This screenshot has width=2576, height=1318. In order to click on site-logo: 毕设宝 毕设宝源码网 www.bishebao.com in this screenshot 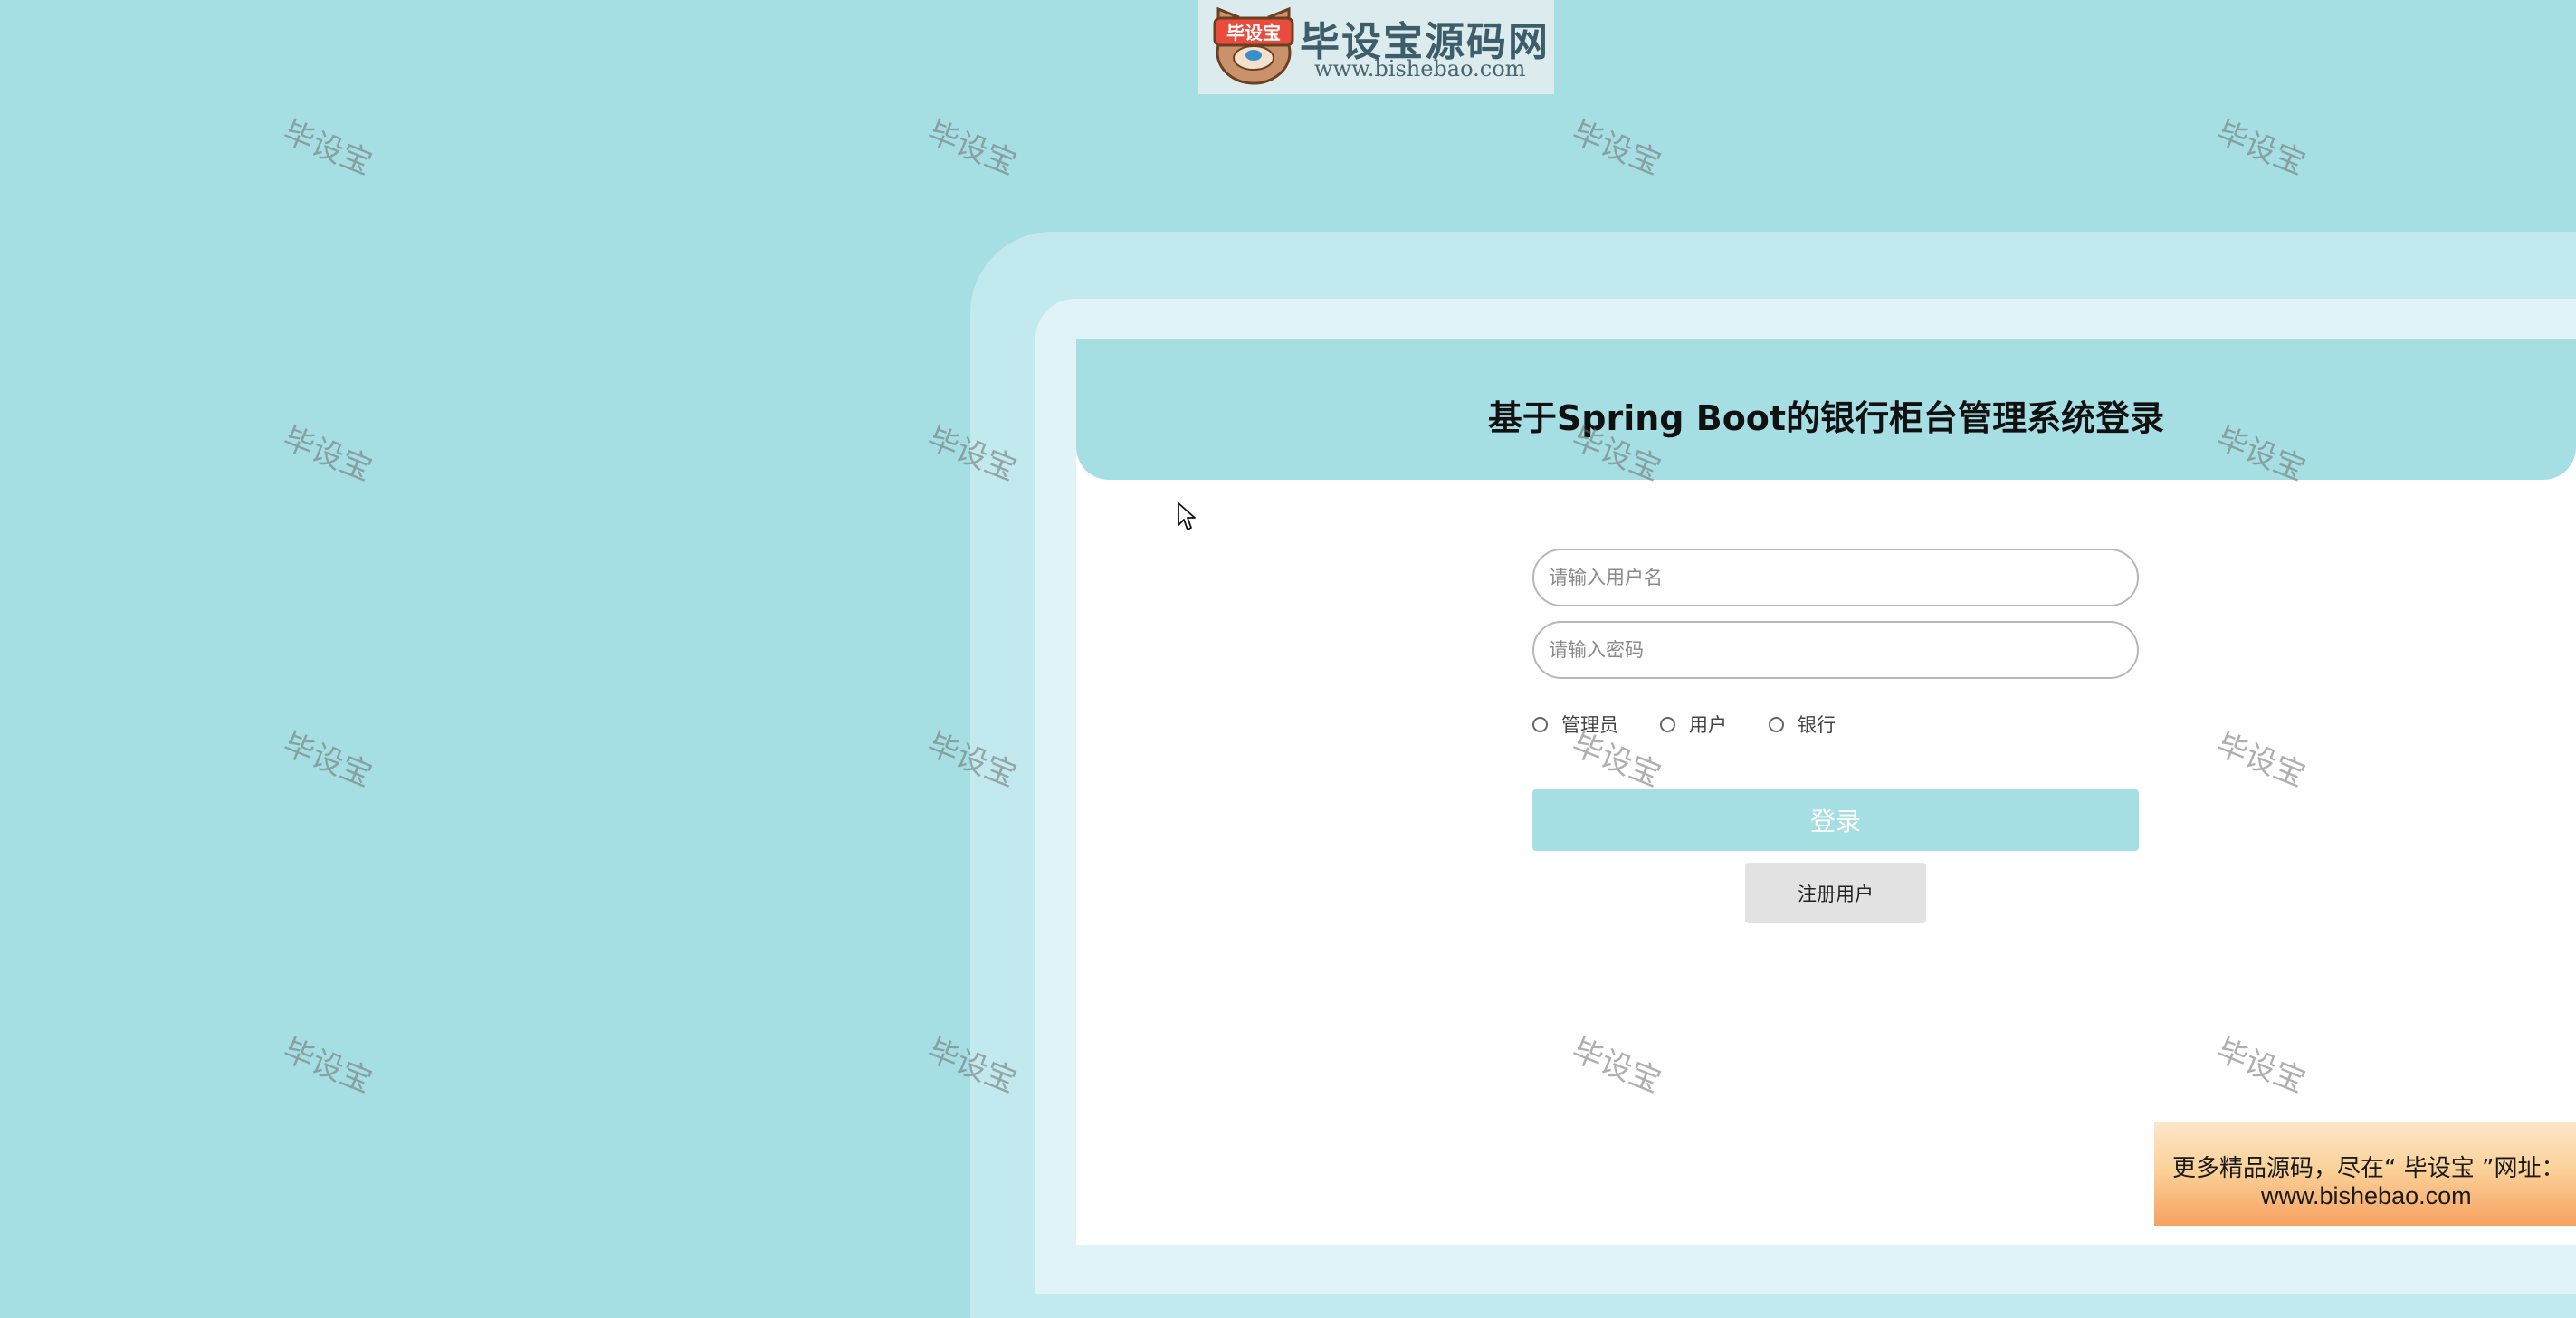, I will do `click(1376, 47)`.